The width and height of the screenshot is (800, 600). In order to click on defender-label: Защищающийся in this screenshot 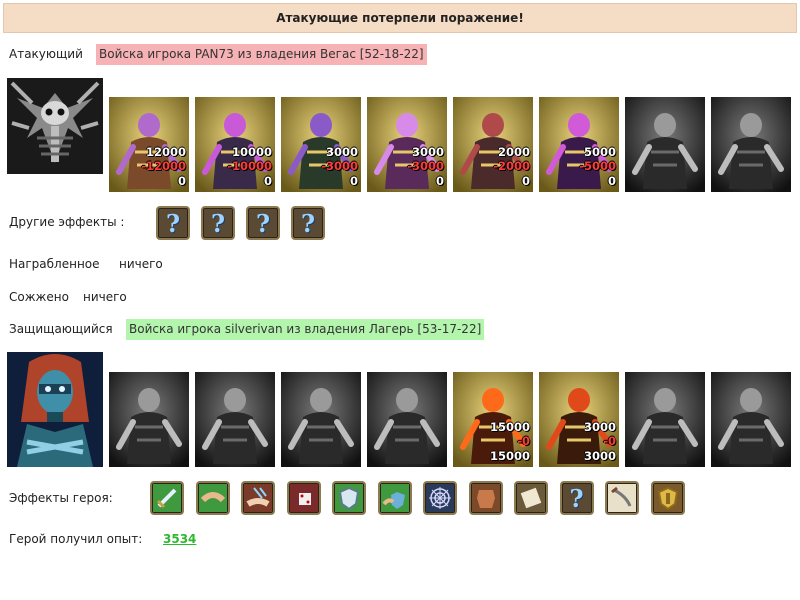, I will do `click(61, 329)`.